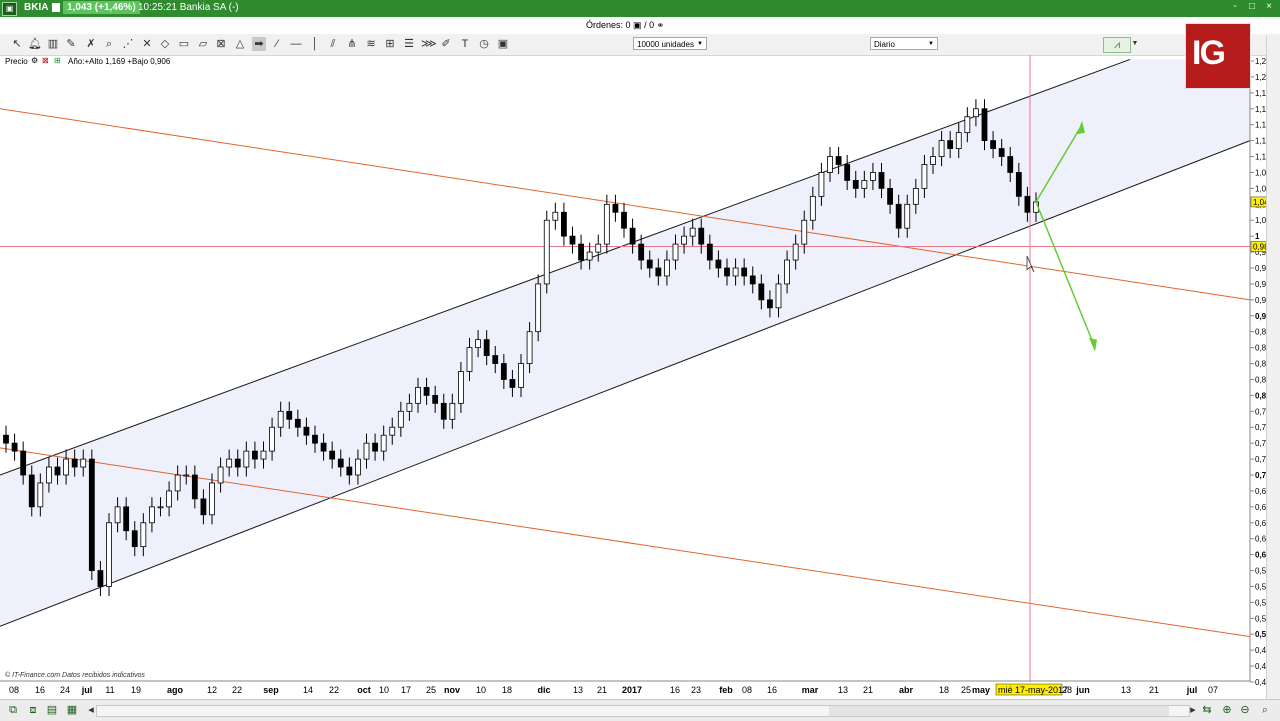 This screenshot has width=1280, height=721. What do you see at coordinates (1207, 710) in the screenshot?
I see `fit-chart-icon: ⇆` at bounding box center [1207, 710].